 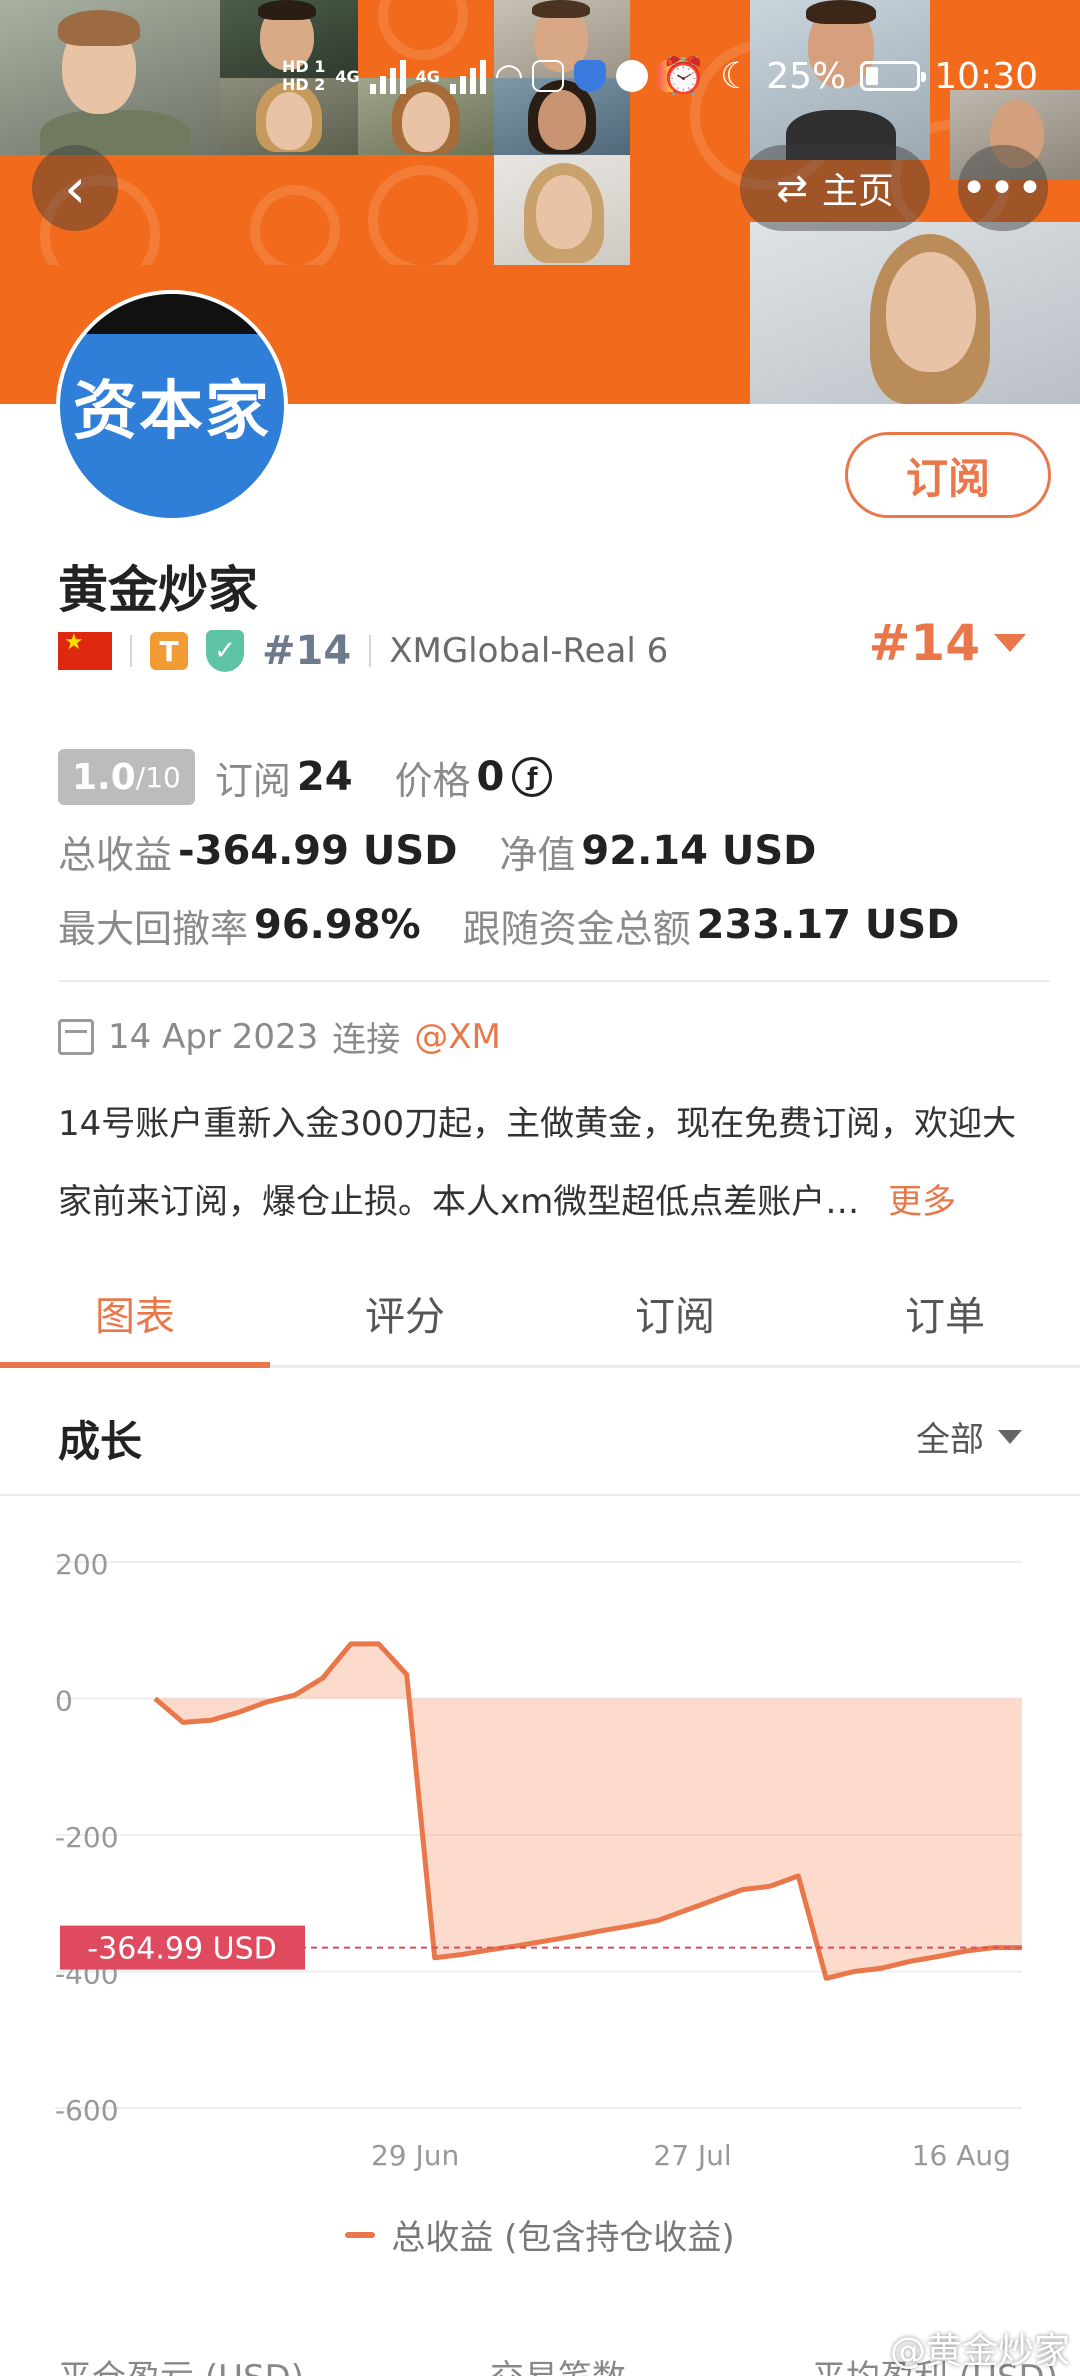 I want to click on score-value: 1.0, so click(x=104, y=777).